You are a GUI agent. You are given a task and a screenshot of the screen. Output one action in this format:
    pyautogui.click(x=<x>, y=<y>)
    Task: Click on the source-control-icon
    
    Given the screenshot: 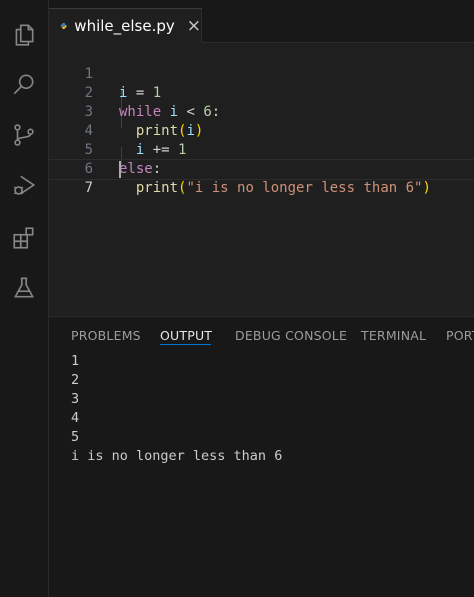 What is the action you would take?
    pyautogui.click(x=24, y=135)
    